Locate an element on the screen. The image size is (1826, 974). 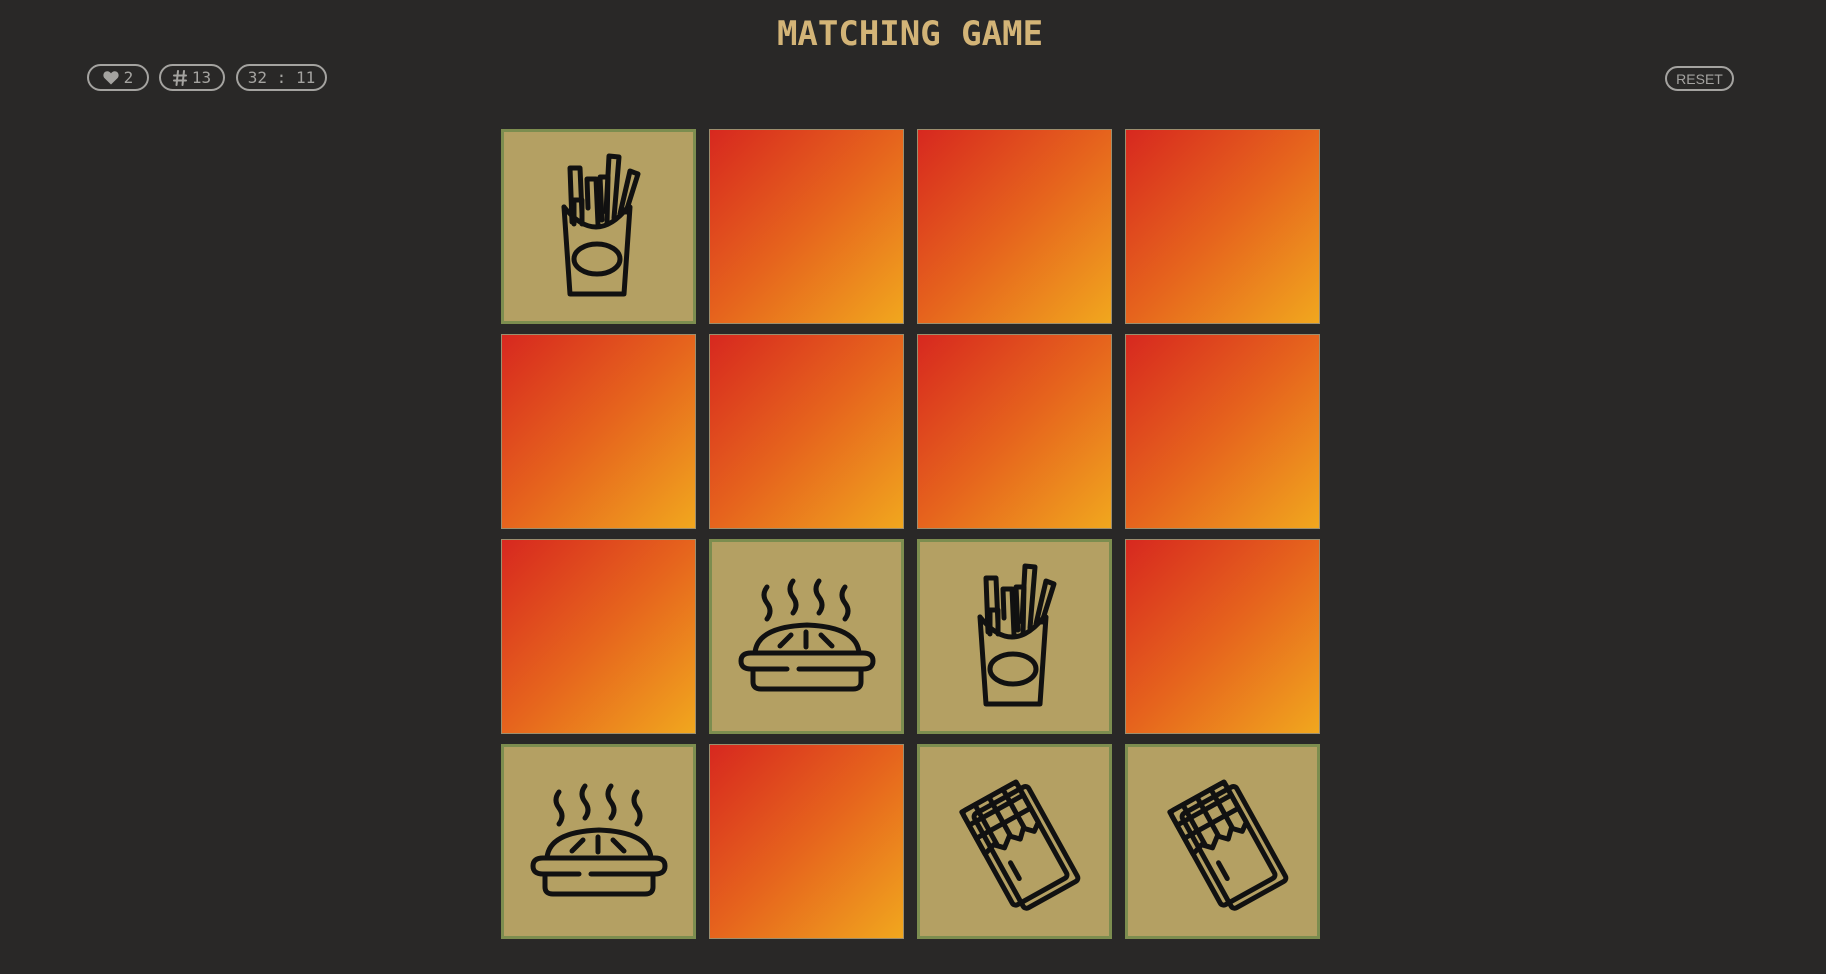
hash-icon is located at coordinates (179, 77).